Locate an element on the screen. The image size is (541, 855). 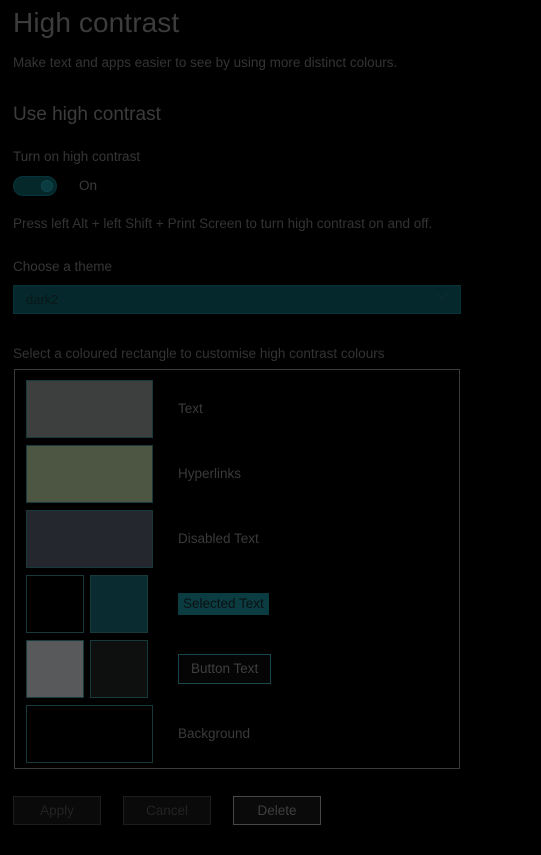
swatch-row: Text is located at coordinates (237, 408).